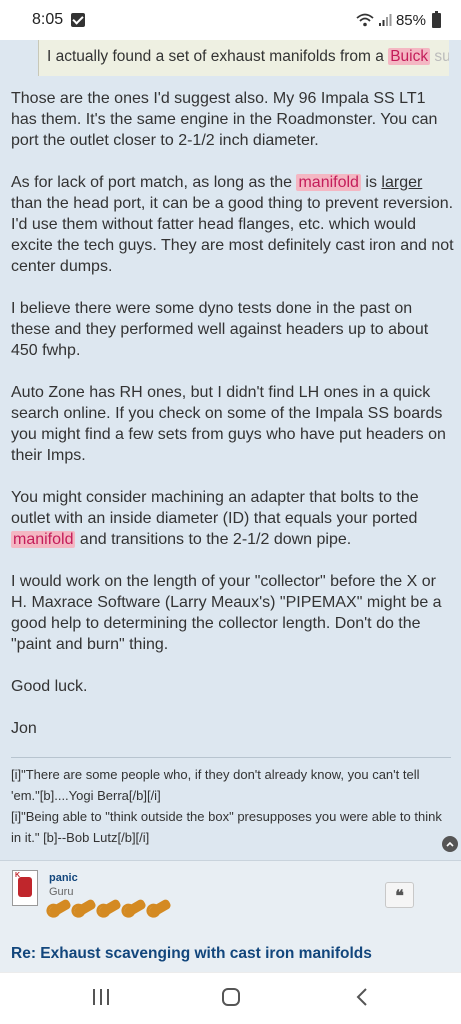 The image size is (461, 1024). I want to click on signal-icon, so click(385, 20).